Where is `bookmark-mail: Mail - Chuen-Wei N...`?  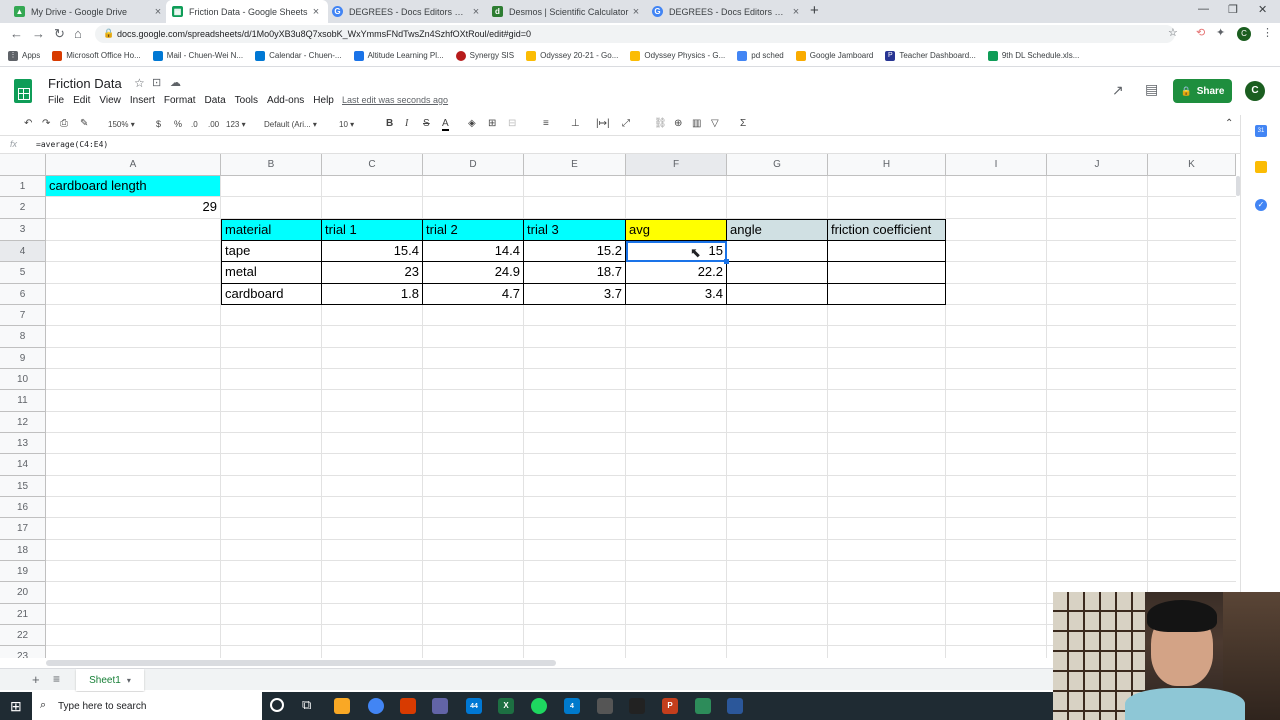 bookmark-mail: Mail - Chuen-Wei N... is located at coordinates (197, 55).